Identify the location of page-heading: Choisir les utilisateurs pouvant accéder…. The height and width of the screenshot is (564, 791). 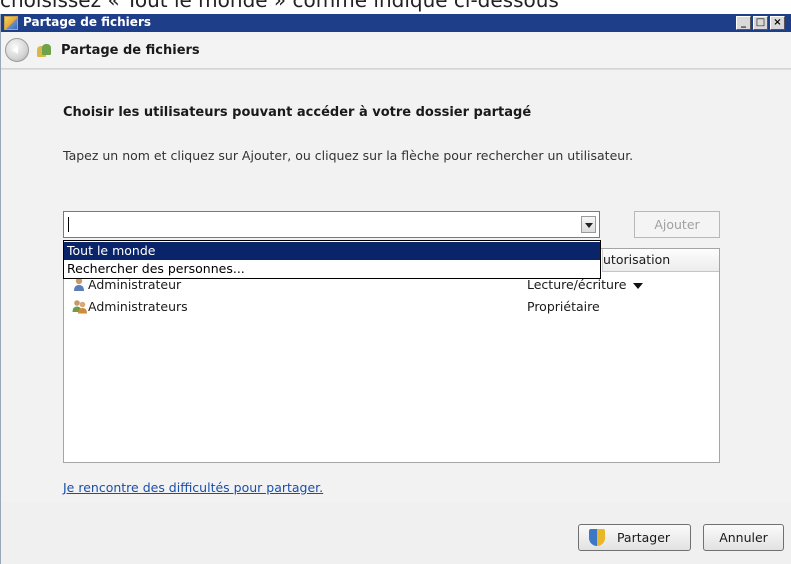
(297, 112).